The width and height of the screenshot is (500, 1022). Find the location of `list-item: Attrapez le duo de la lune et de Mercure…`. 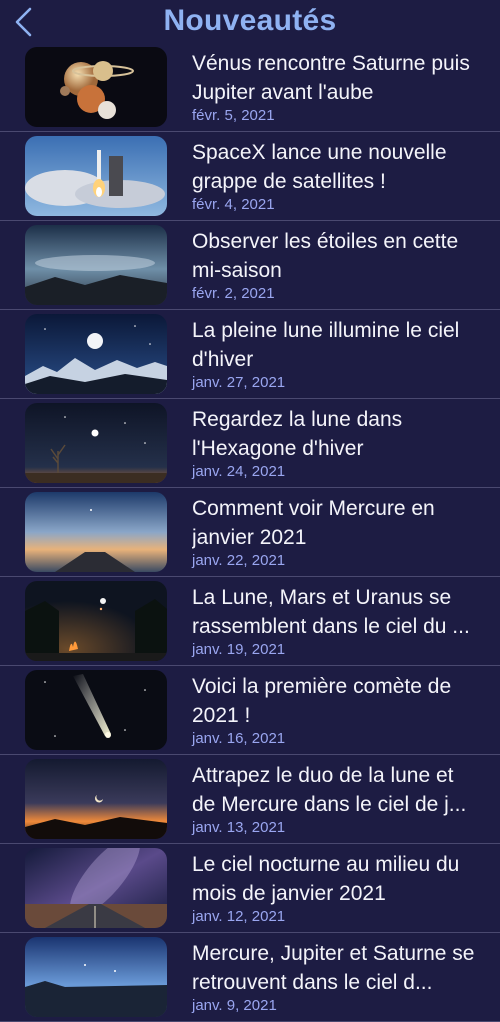

list-item: Attrapez le duo de la lune et de Mercure… is located at coordinates (250, 799).